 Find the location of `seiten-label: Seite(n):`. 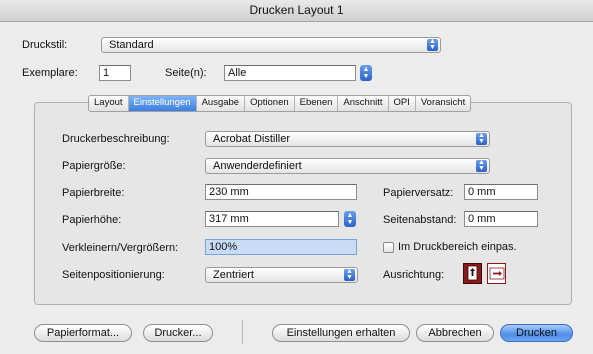

seiten-label: Seite(n): is located at coordinates (186, 73).